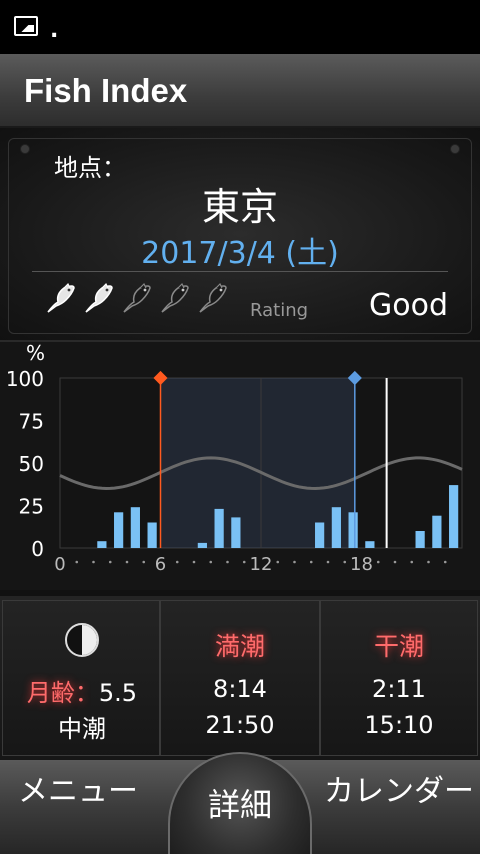 The height and width of the screenshot is (854, 480). What do you see at coordinates (398, 646) in the screenshot?
I see `low-tide-label: 干潮` at bounding box center [398, 646].